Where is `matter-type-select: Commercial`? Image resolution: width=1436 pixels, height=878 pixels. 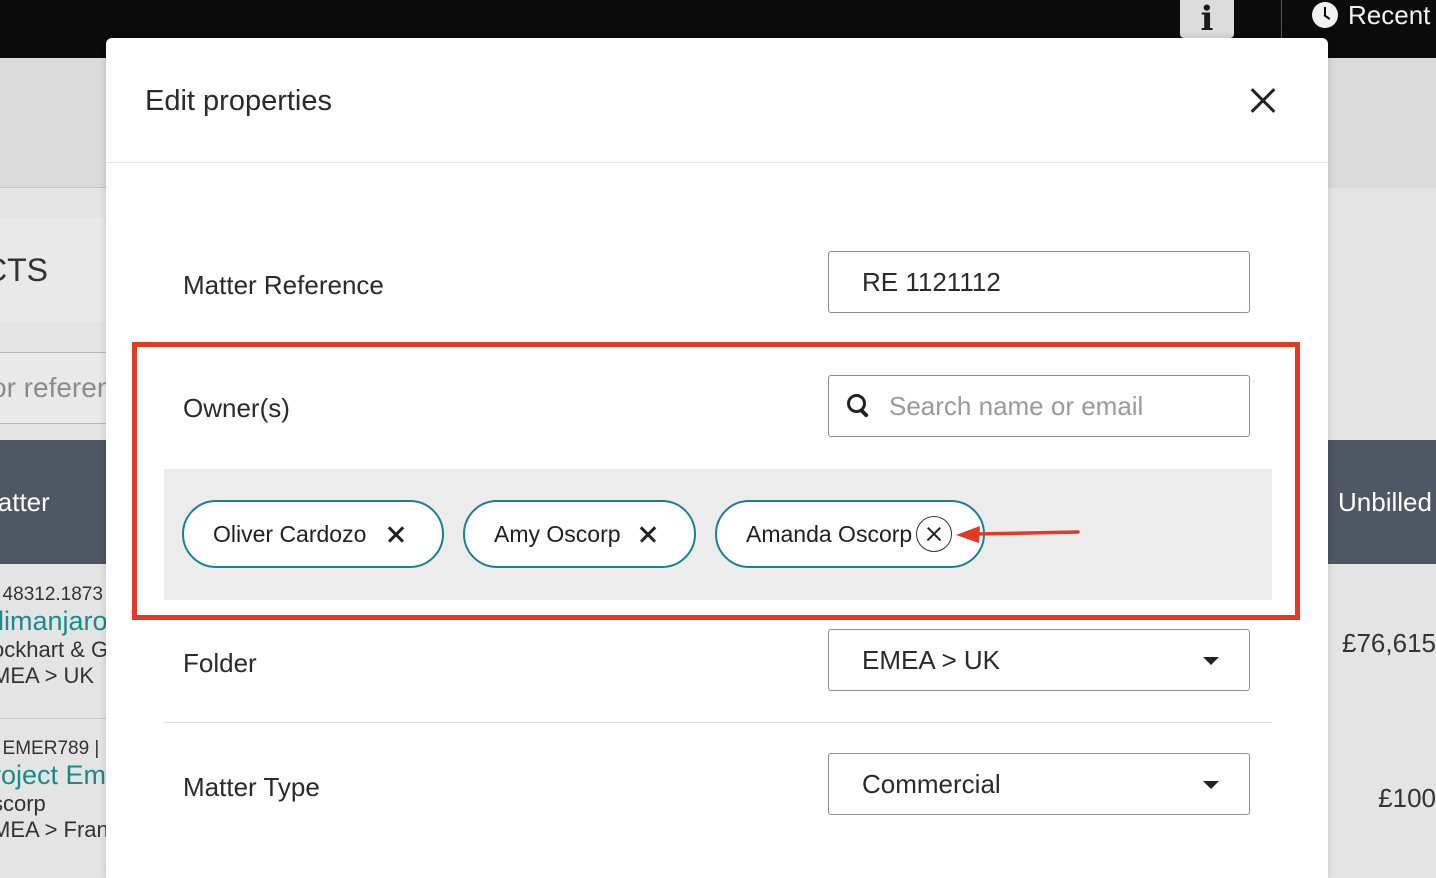 matter-type-select: Commercial is located at coordinates (1039, 784).